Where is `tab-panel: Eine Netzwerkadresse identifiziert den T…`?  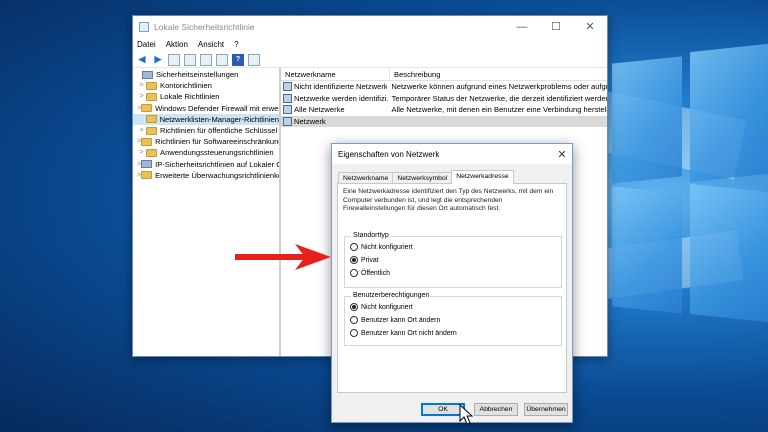
tab-panel: Eine Netzwerkadresse identifiziert den T… is located at coordinates (452, 288).